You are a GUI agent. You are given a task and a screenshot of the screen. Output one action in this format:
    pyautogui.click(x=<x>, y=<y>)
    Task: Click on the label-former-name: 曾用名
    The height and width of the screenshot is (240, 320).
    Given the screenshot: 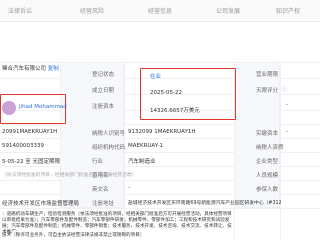 What is the action you would take?
    pyautogui.click(x=100, y=176)
    